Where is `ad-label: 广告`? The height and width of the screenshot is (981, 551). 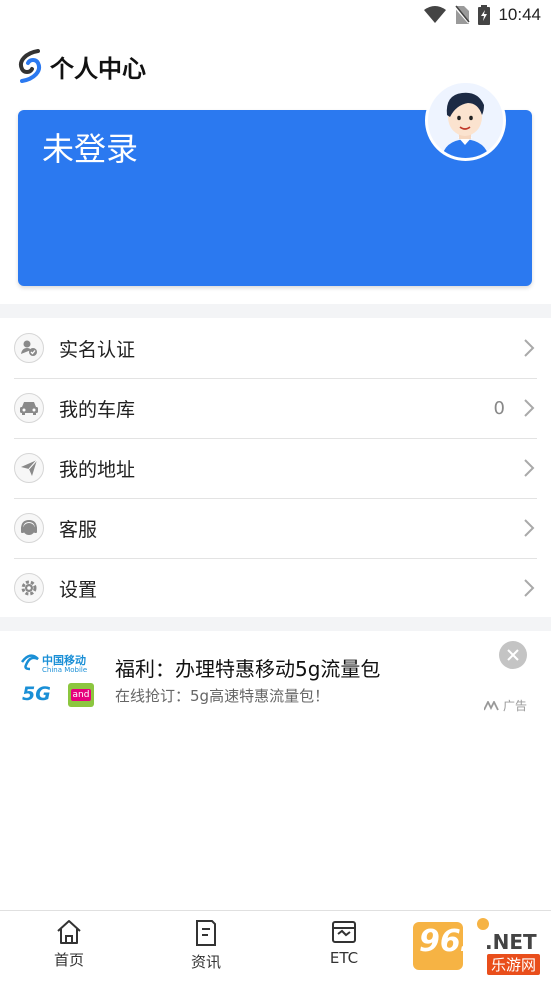 ad-label: 广告 is located at coordinates (514, 706).